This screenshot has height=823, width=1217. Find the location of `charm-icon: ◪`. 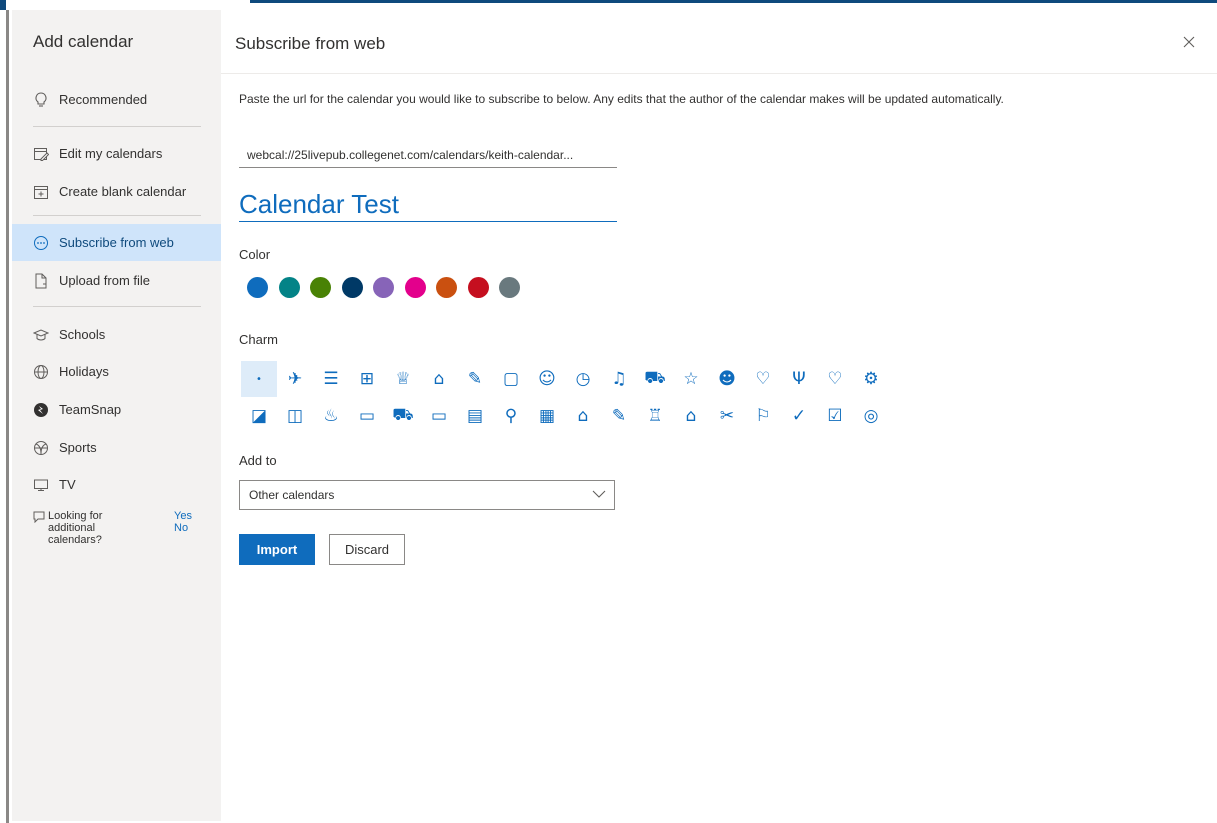

charm-icon: ◪ is located at coordinates (259, 416).